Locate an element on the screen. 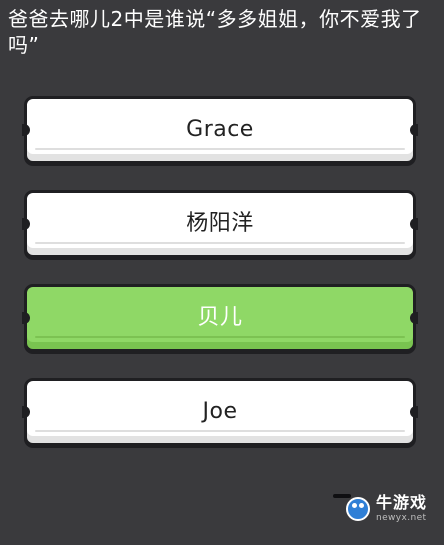 Image resolution: width=444 pixels, height=545 pixels. answer-label: Joe is located at coordinates (220, 411).